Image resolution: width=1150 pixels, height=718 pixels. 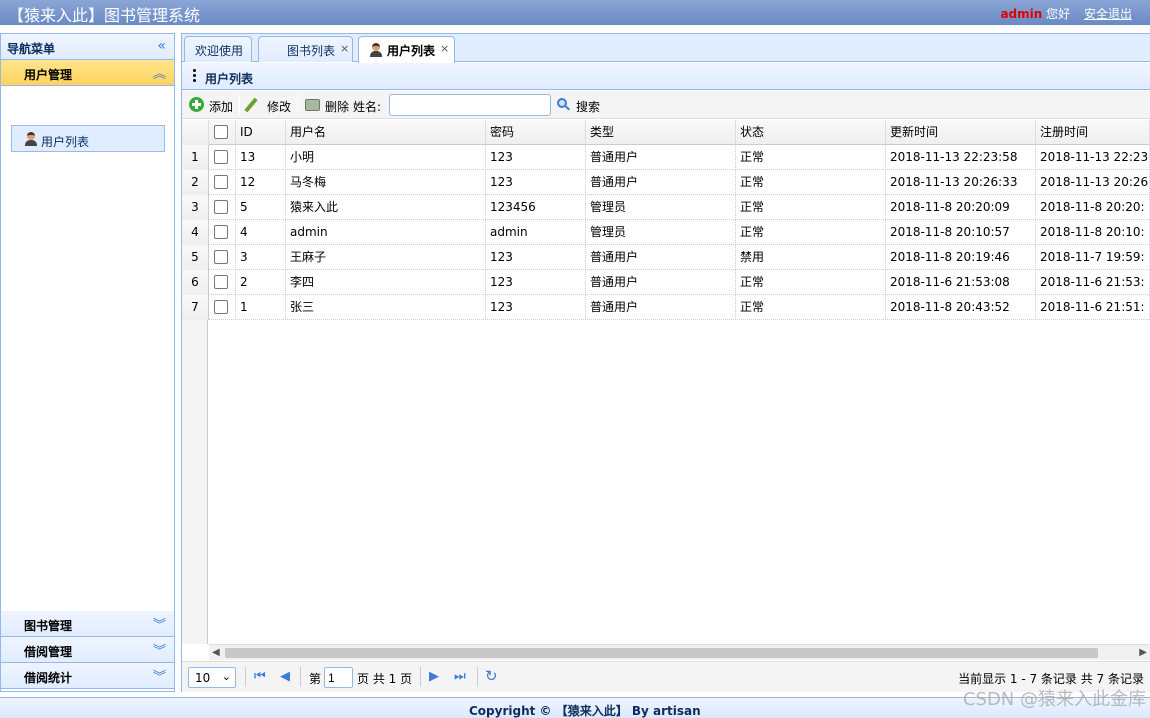 I want to click on collapse-left-icon: «, so click(x=161, y=46).